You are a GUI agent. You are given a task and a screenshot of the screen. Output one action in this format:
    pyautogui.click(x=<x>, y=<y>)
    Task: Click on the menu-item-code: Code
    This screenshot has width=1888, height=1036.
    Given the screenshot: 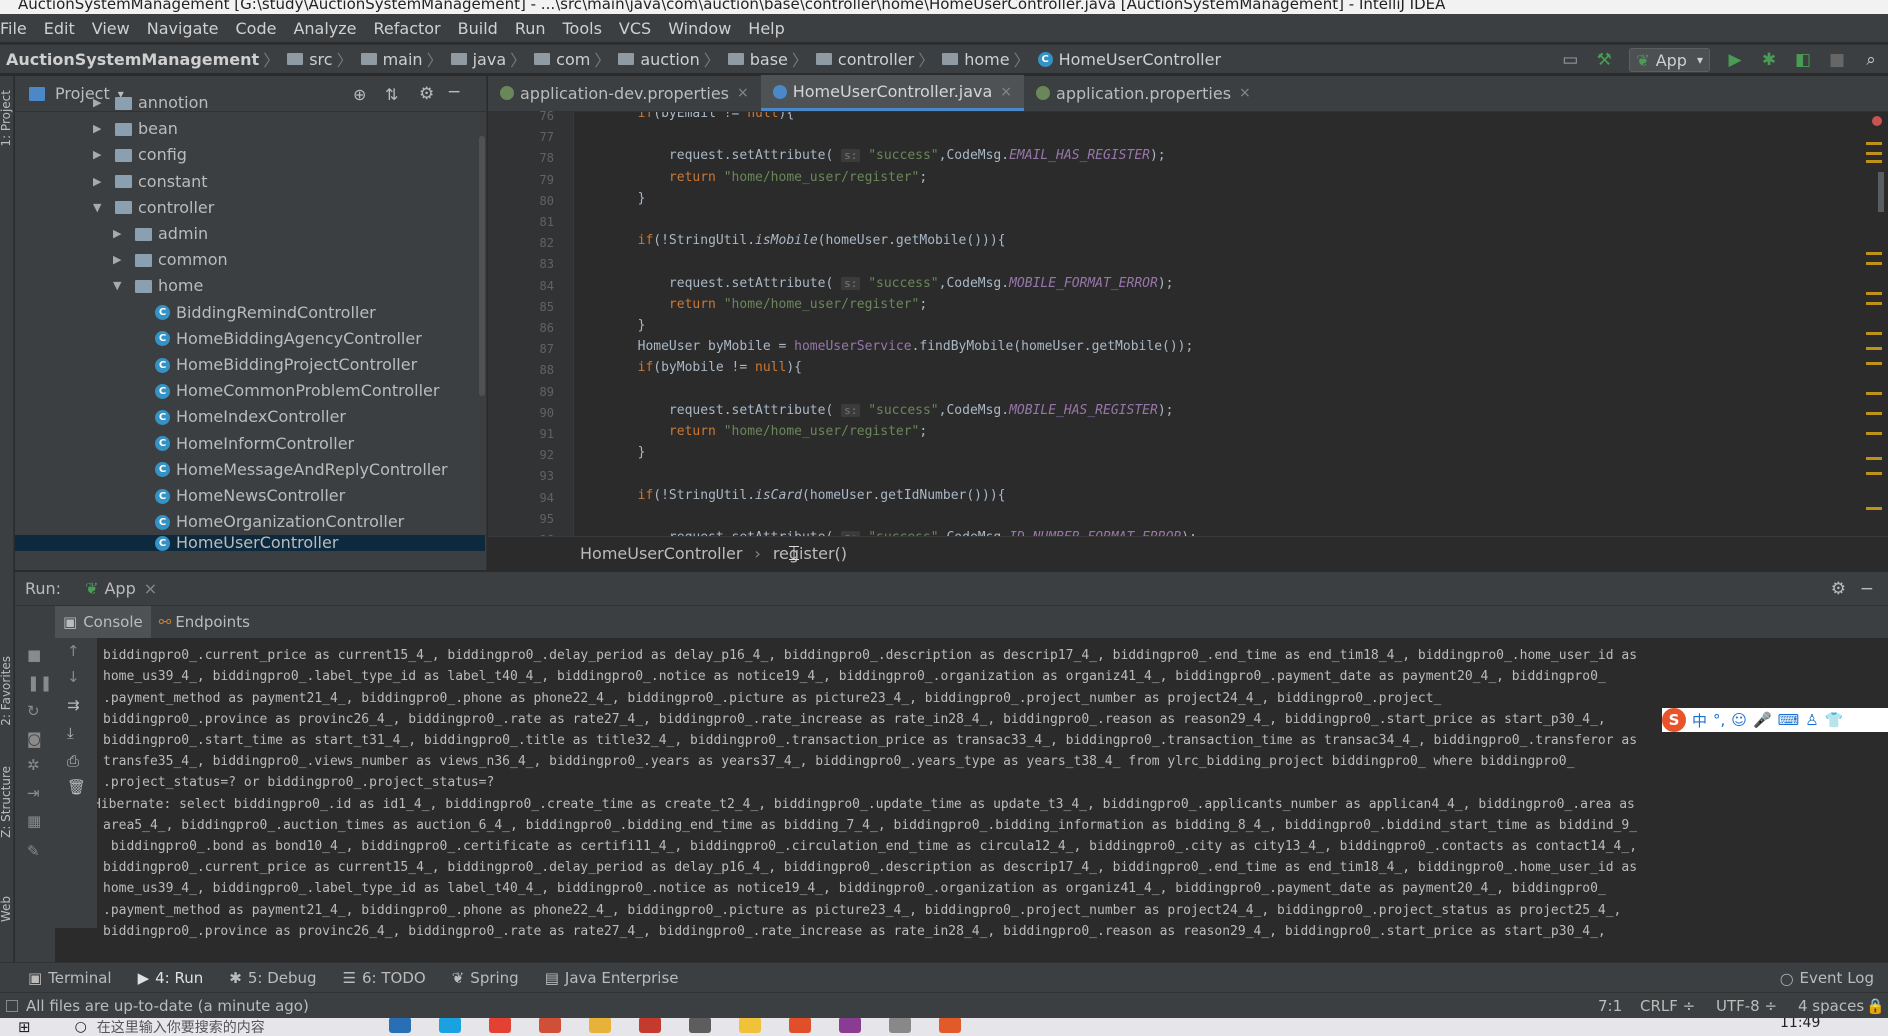 What is the action you would take?
    pyautogui.click(x=256, y=28)
    